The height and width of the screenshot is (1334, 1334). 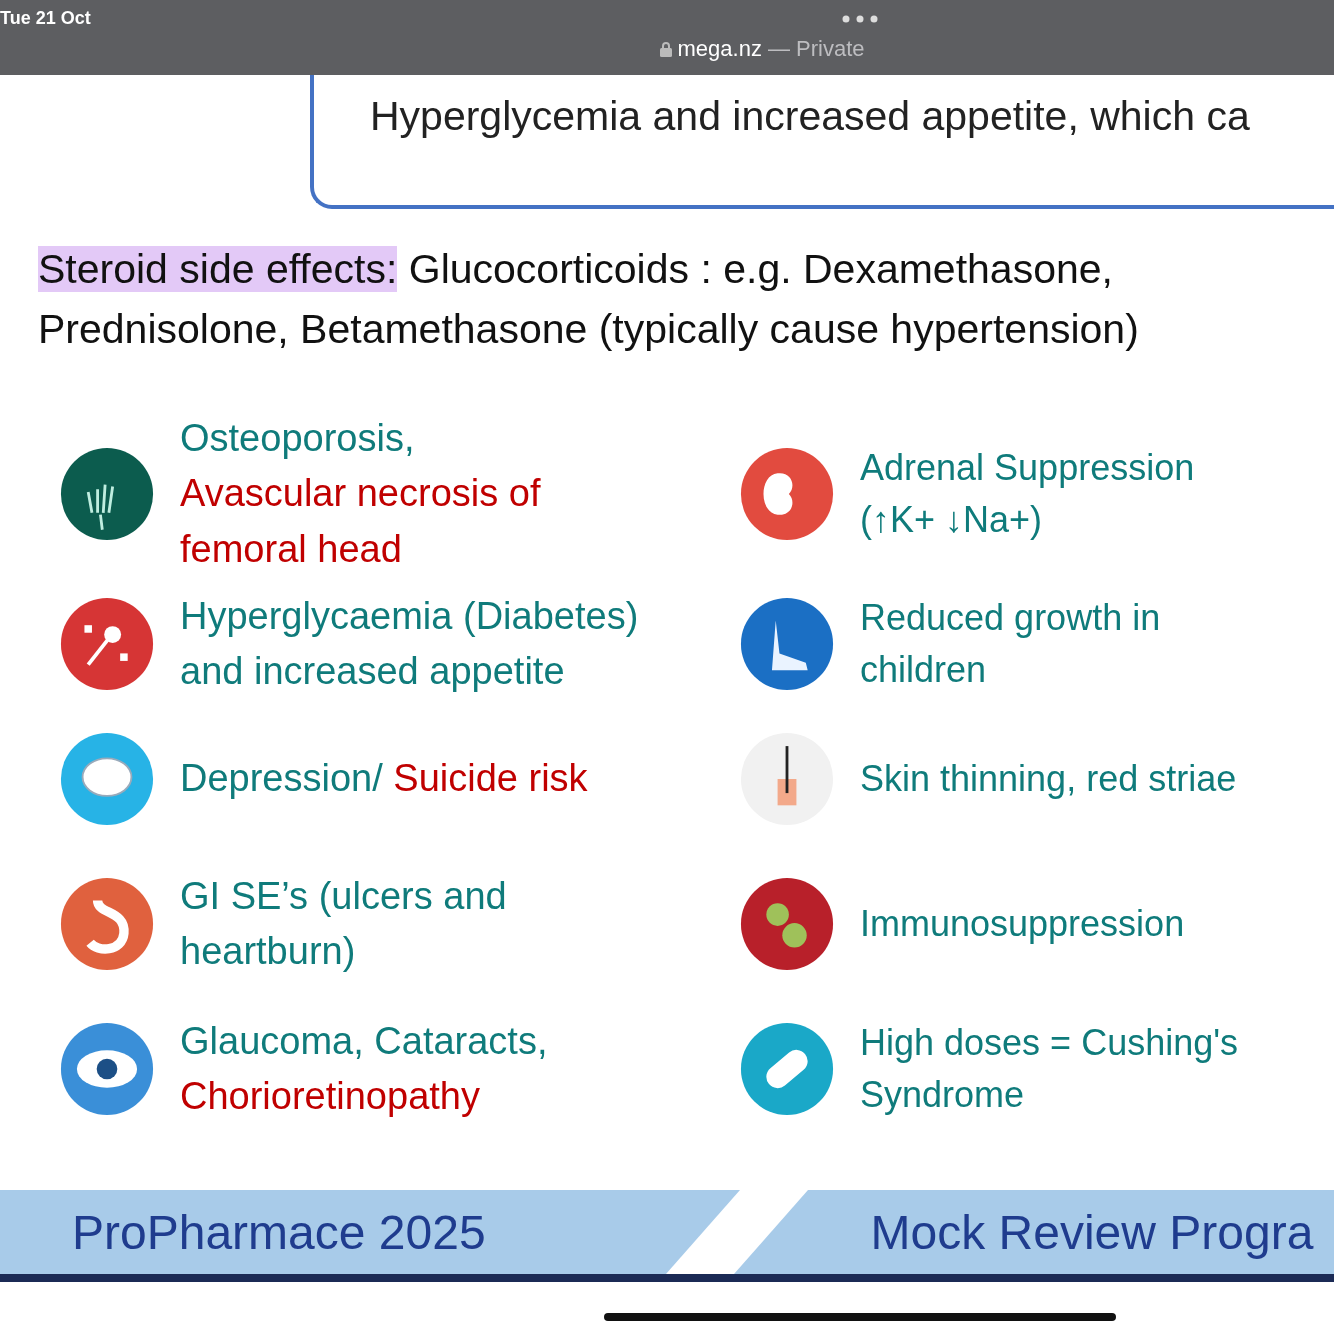 I want to click on virus-icon, so click(x=787, y=924).